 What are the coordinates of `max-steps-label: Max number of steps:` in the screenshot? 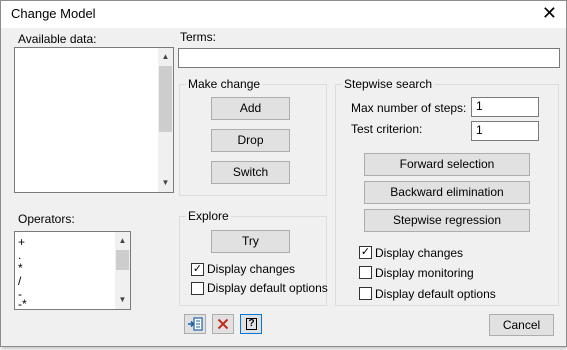 It's located at (409, 108).